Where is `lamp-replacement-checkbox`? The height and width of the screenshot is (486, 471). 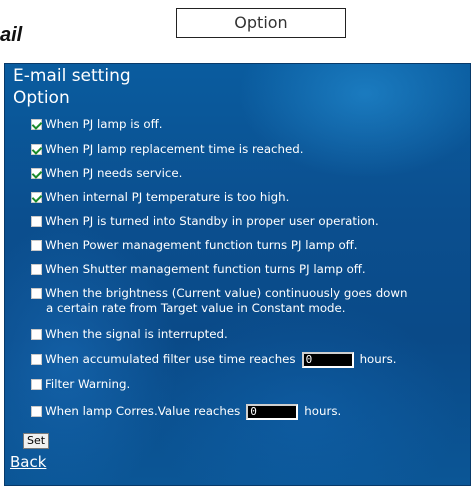
lamp-replacement-checkbox is located at coordinates (36, 149).